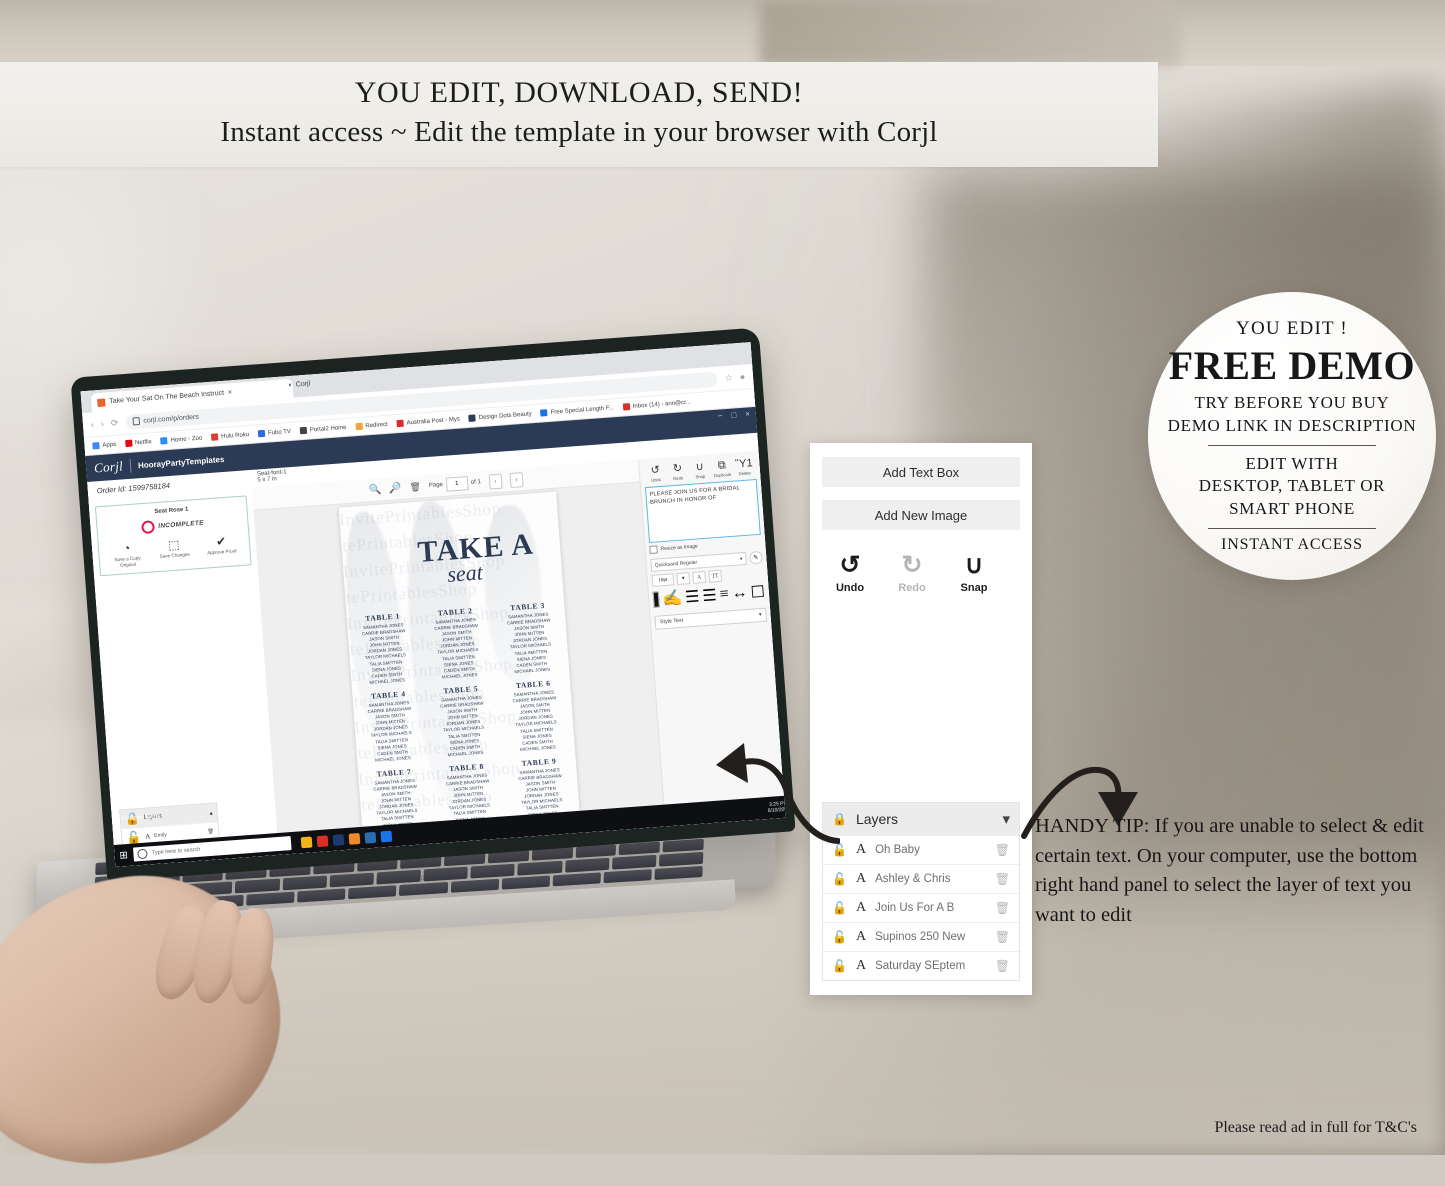 Image resolution: width=1445 pixels, height=1186 pixels. Describe the element at coordinates (323, 841) in the screenshot. I see `taskbar-icon-chrome` at that location.